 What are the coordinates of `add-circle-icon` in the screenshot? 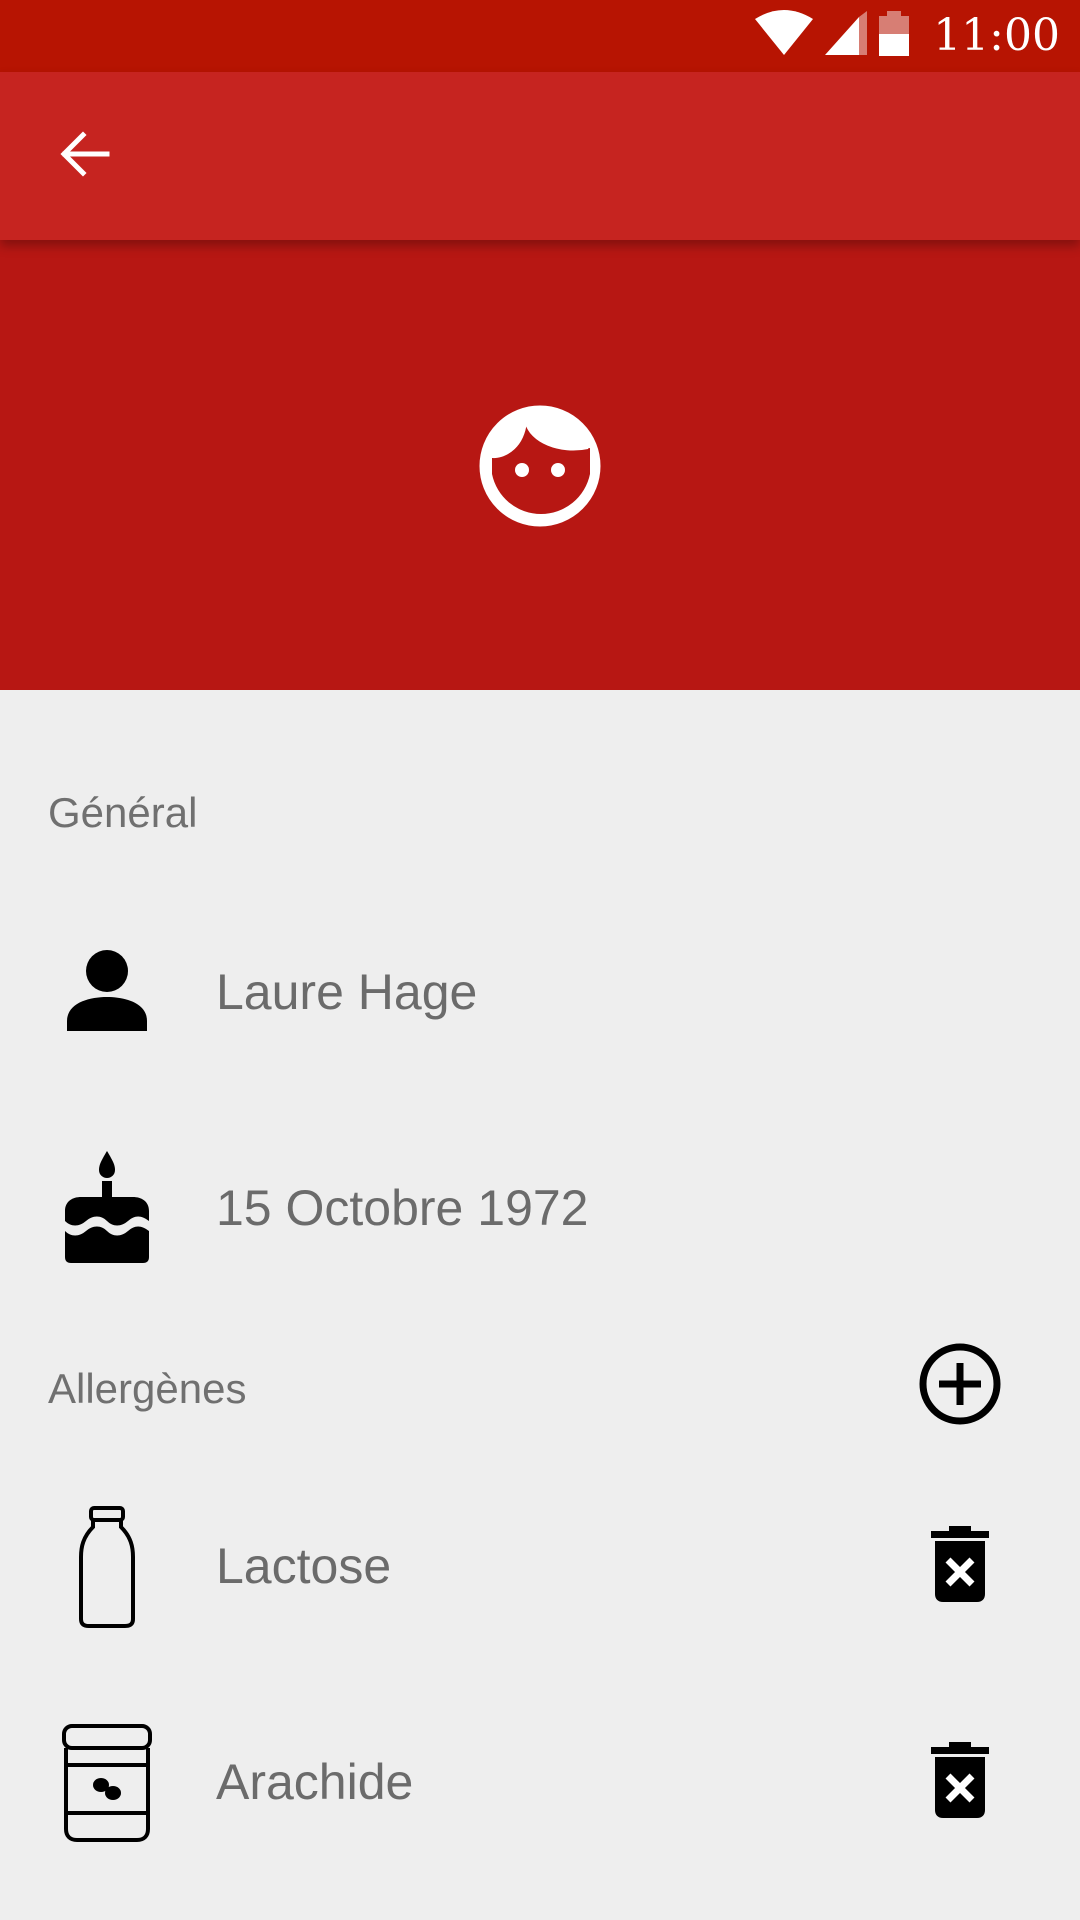 It's located at (960, 1386).